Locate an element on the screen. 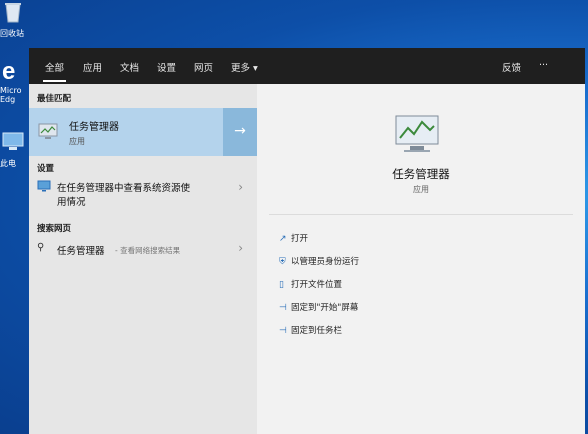  divider is located at coordinates (421, 214).